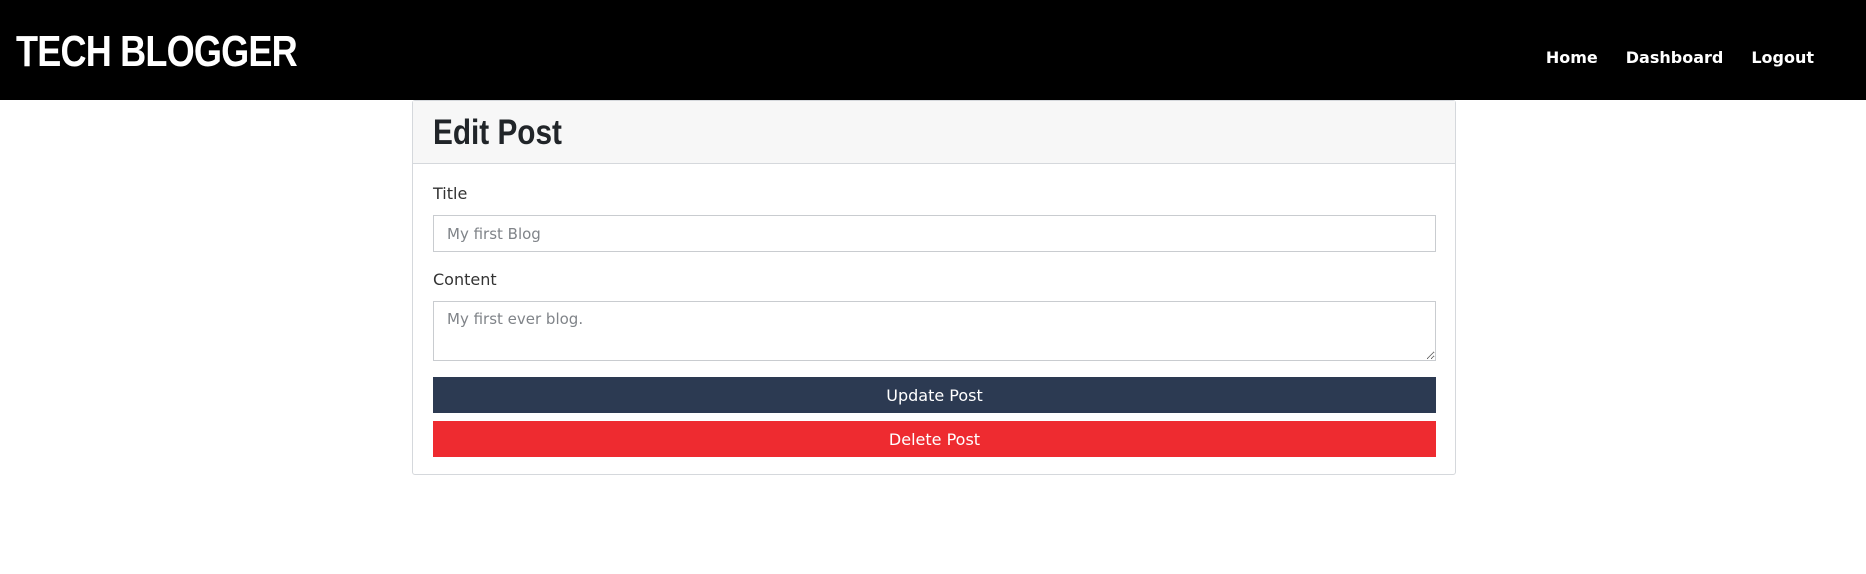 The width and height of the screenshot is (1866, 574). What do you see at coordinates (934, 331) in the screenshot?
I see `content-textarea` at bounding box center [934, 331].